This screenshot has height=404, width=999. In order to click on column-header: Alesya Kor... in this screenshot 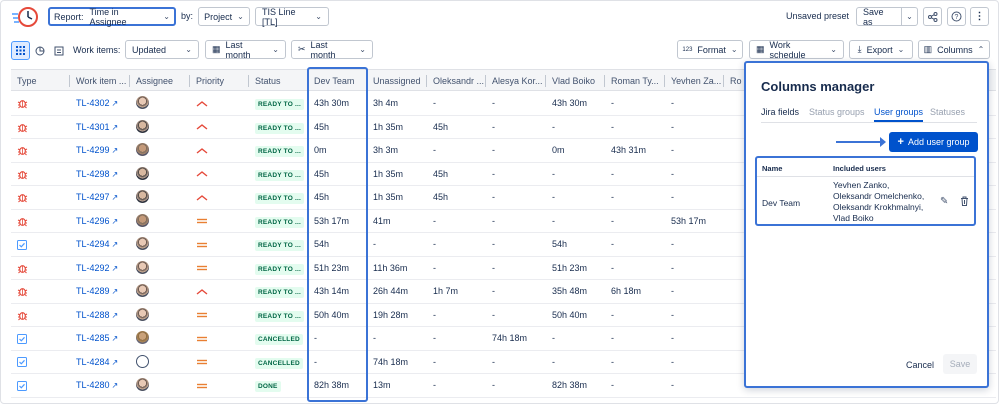, I will do `click(516, 81)`.